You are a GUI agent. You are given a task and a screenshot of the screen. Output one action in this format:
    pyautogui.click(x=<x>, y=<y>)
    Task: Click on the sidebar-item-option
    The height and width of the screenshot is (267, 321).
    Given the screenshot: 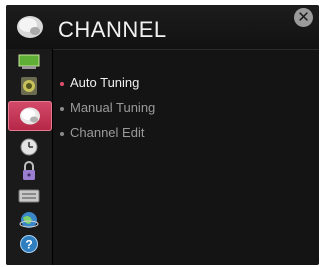 What is the action you would take?
    pyautogui.click(x=29, y=196)
    